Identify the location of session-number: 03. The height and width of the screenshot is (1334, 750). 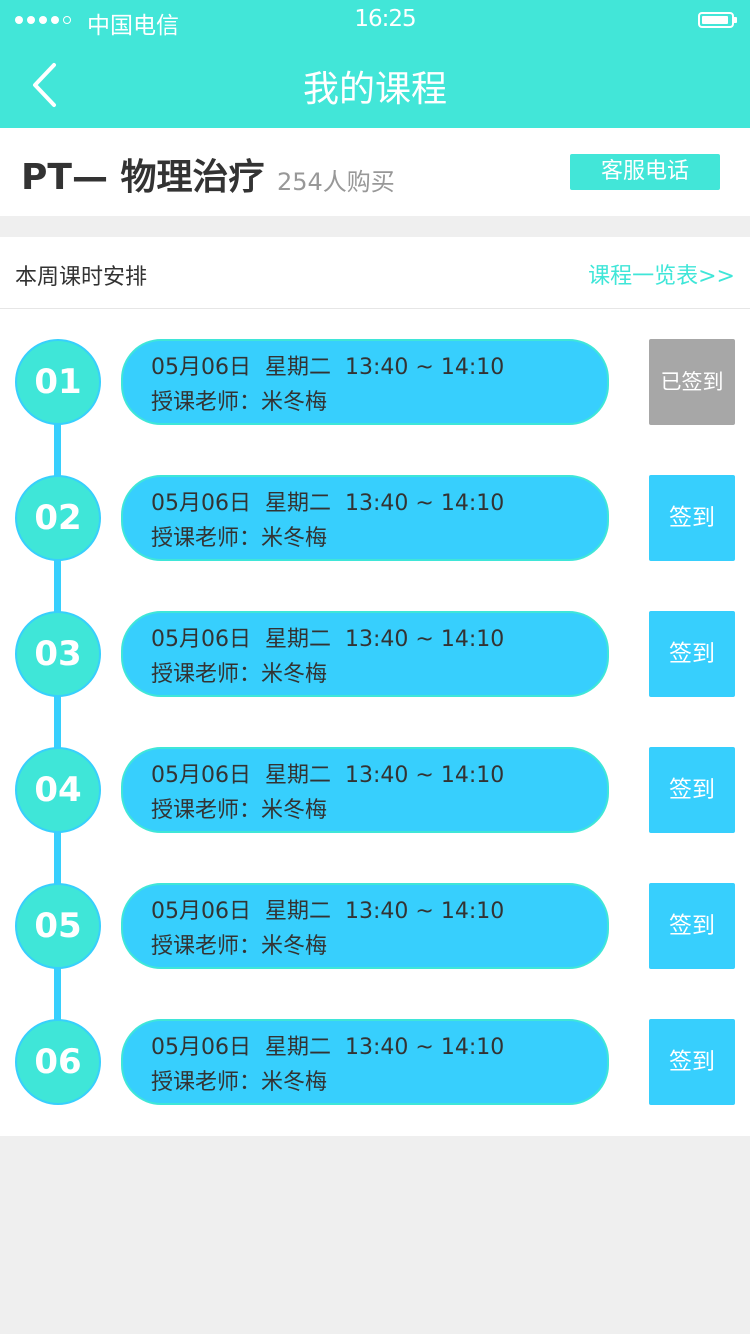
(58, 654).